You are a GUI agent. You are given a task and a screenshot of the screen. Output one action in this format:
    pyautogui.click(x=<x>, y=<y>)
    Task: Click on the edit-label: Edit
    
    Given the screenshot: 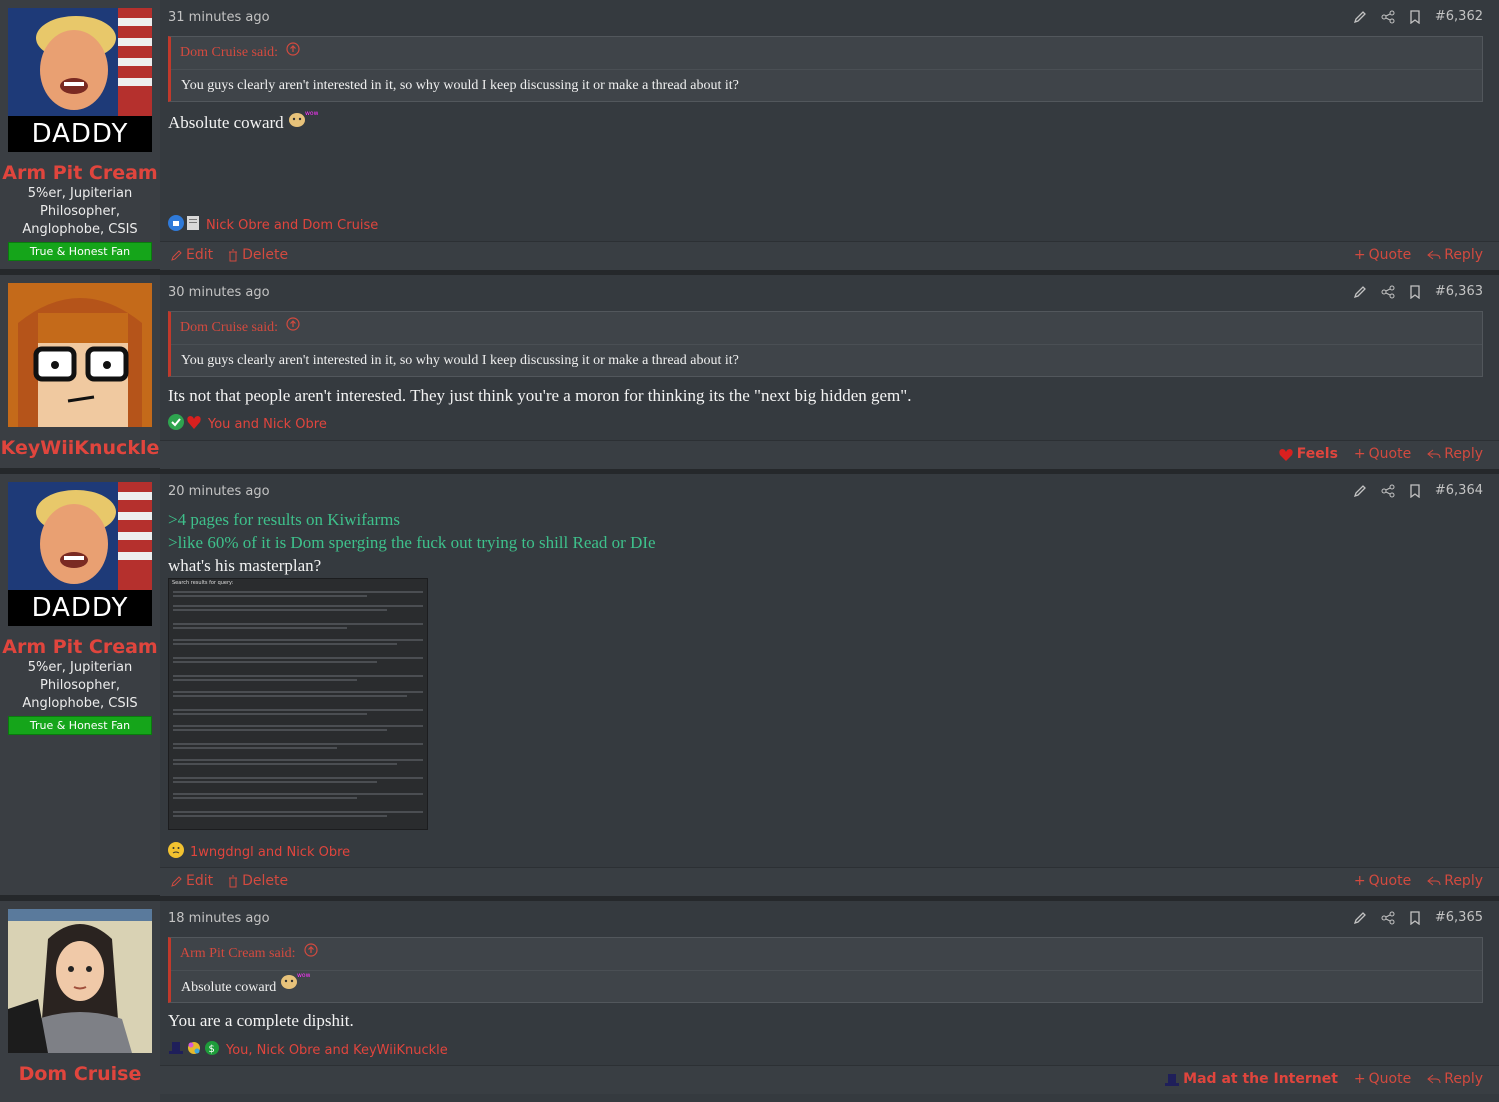 What is the action you would take?
    pyautogui.click(x=200, y=255)
    